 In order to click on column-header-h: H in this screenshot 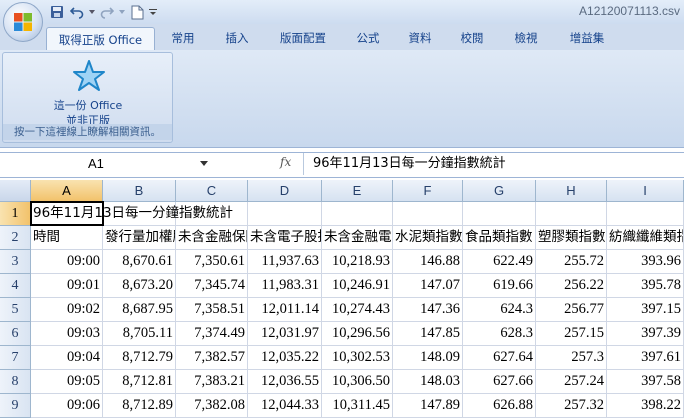, I will do `click(571, 191)`.